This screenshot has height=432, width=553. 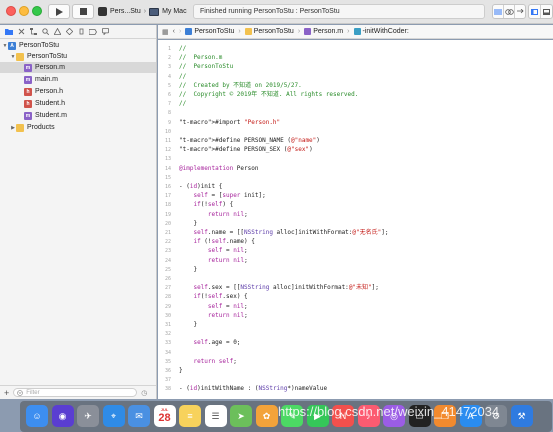 What do you see at coordinates (50, 67) in the screenshot?
I see `tree-item-label: Person.m` at bounding box center [50, 67].